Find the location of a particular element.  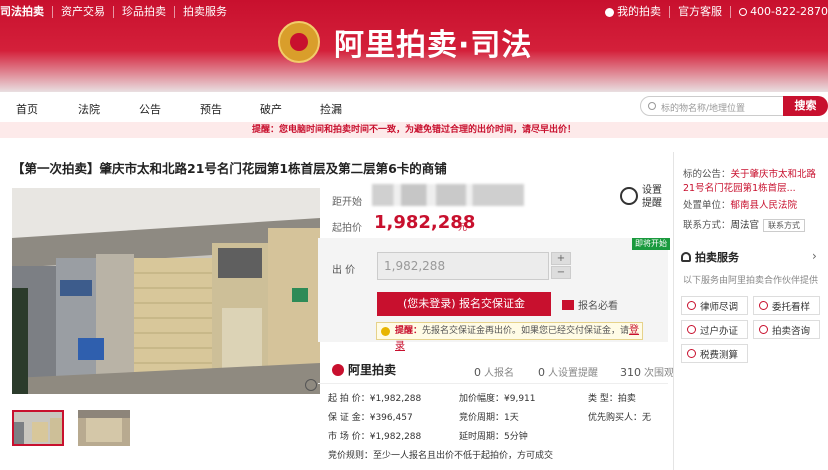

tax-calc-button: 税费测算 is located at coordinates (714, 353).